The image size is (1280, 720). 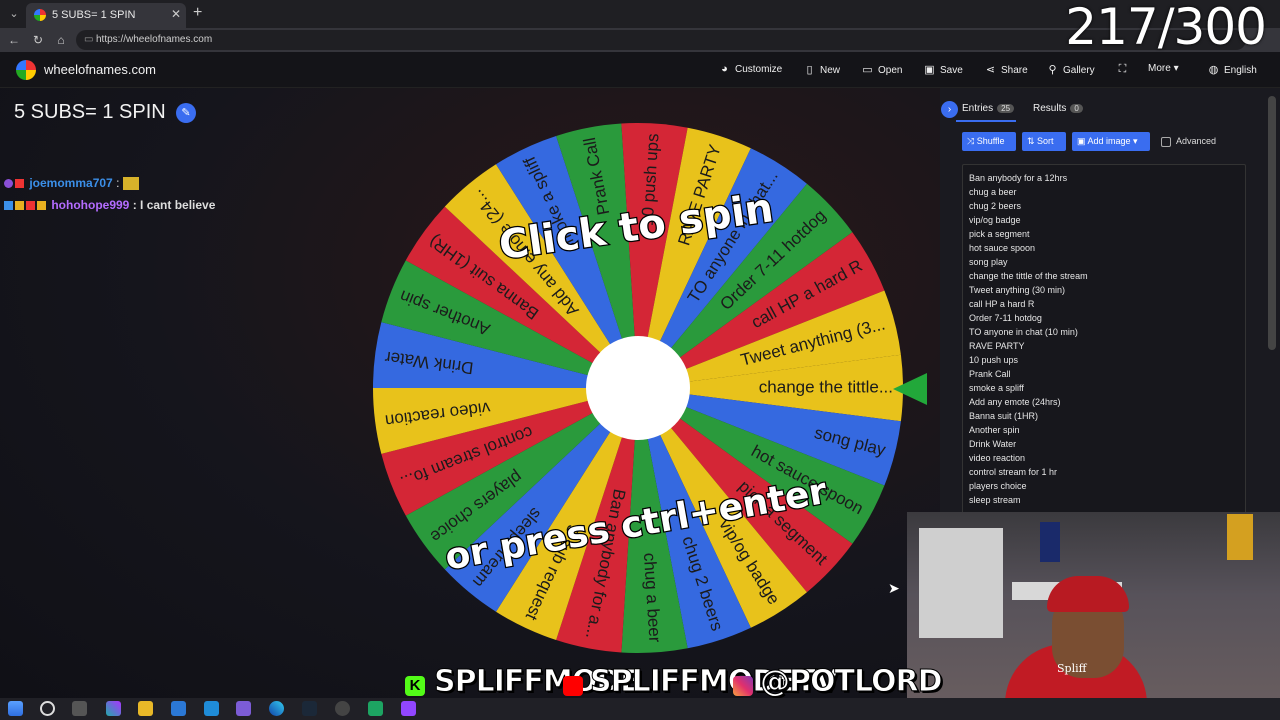 What do you see at coordinates (174, 205) in the screenshot?
I see `chat-text: : I cant believe` at bounding box center [174, 205].